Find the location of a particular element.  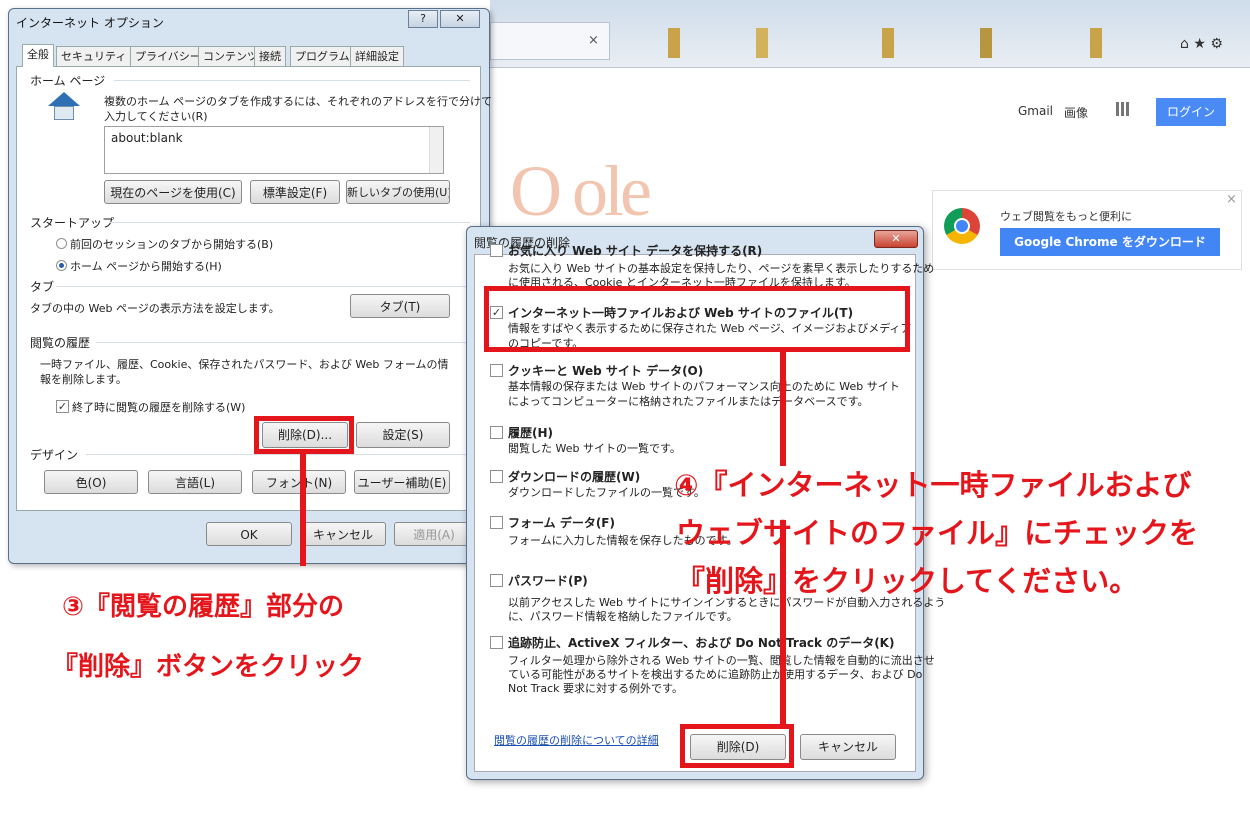

delete-on-exit-checkbox: ✓ is located at coordinates (62, 406).